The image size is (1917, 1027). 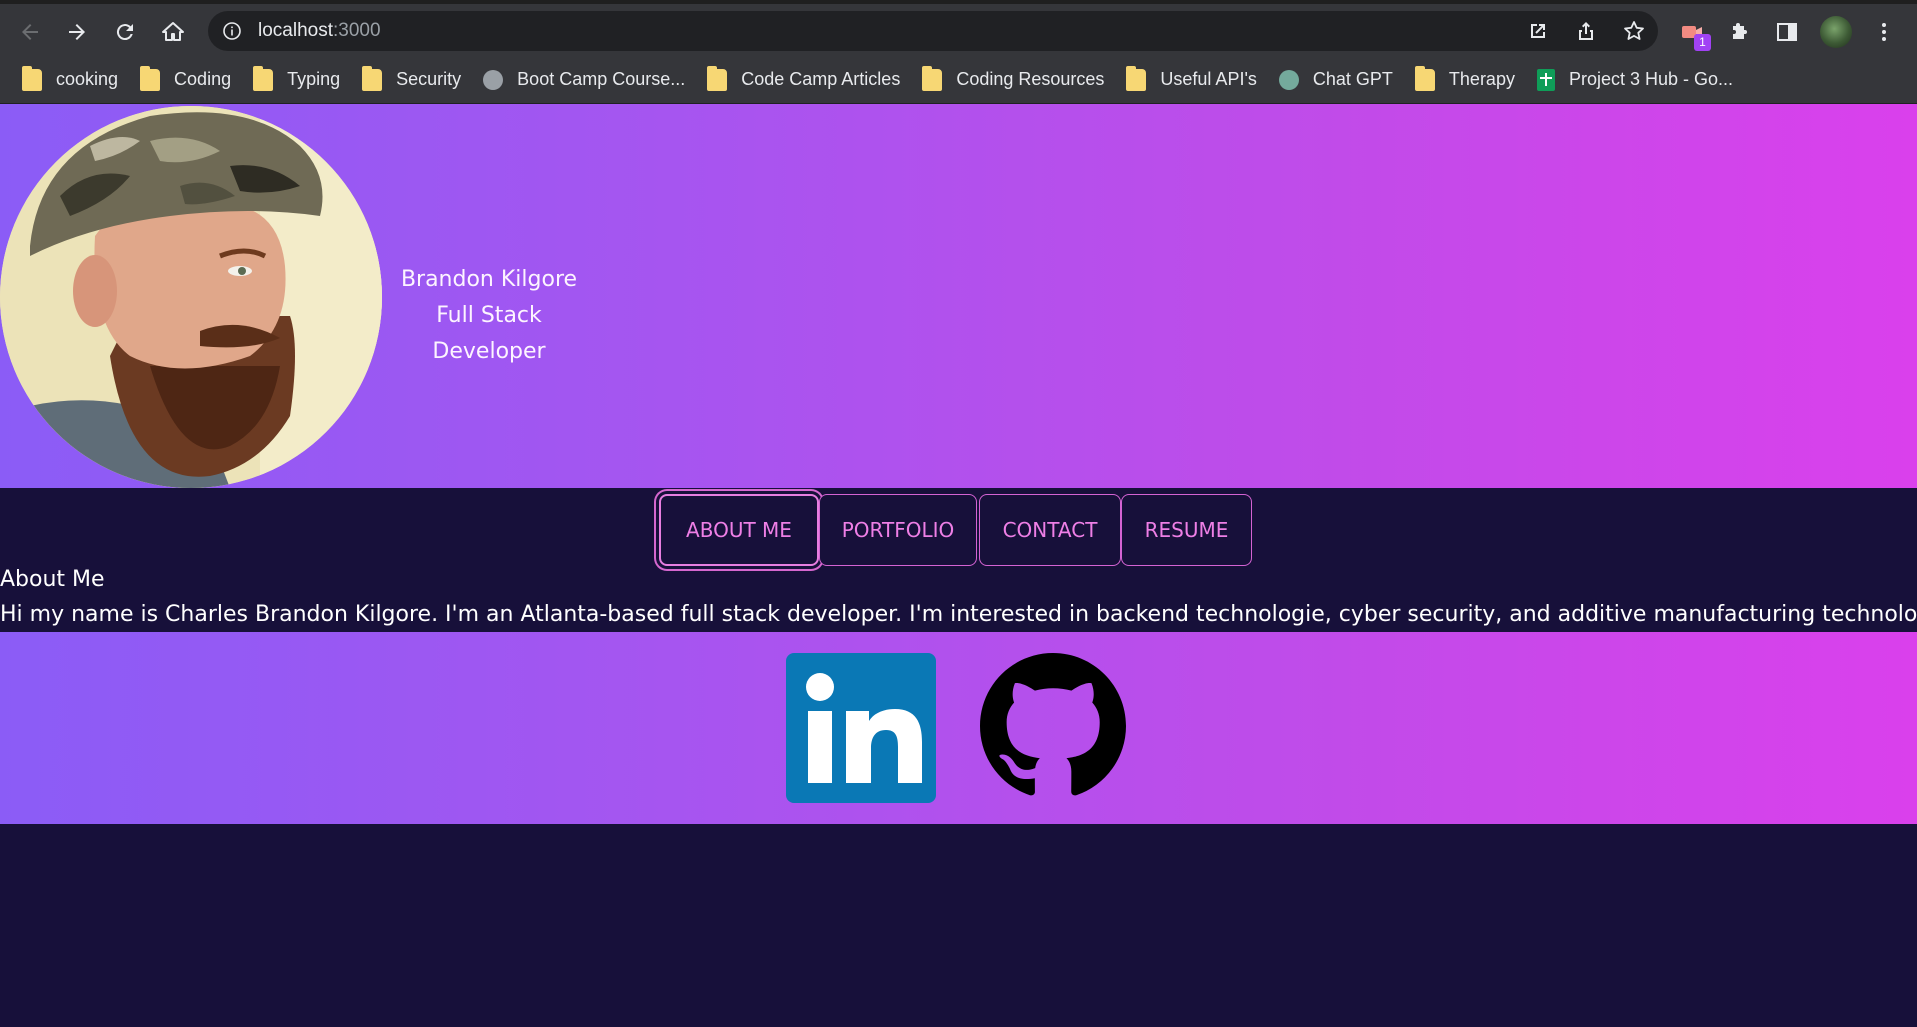 What do you see at coordinates (1186, 530) in the screenshot?
I see `tab-resume: RESUME` at bounding box center [1186, 530].